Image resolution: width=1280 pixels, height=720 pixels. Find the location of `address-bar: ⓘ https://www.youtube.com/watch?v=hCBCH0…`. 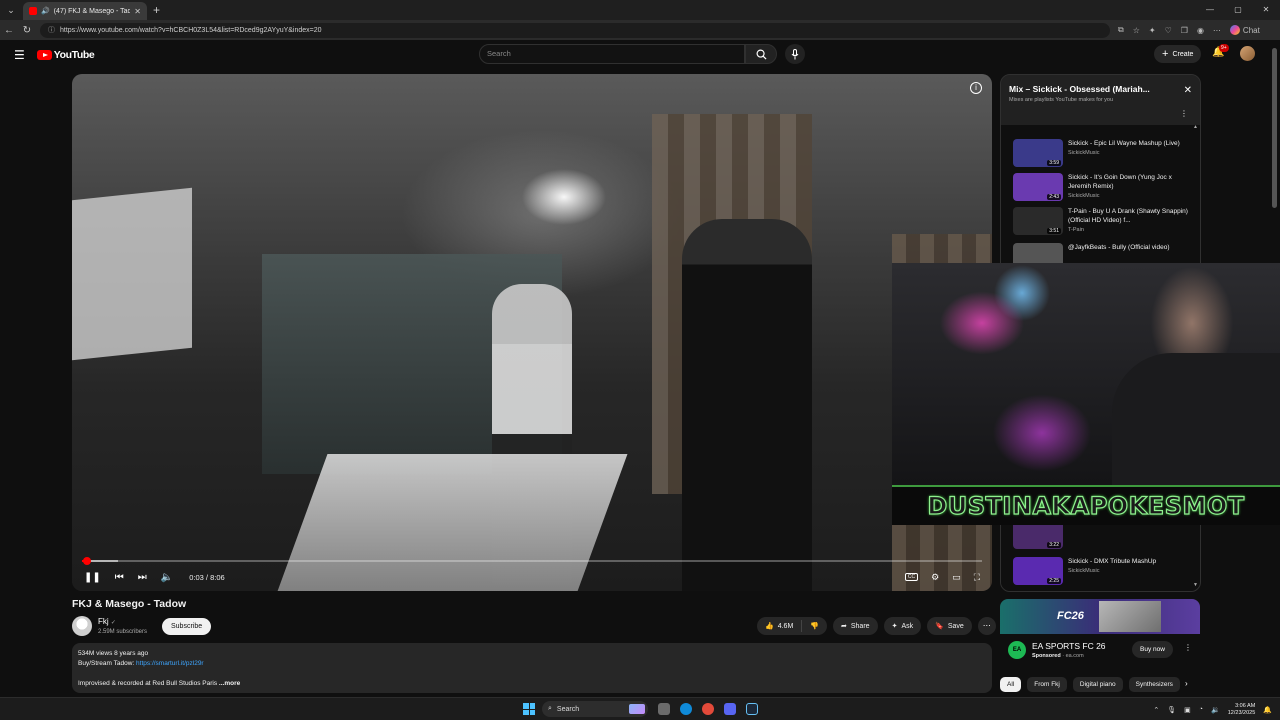

address-bar: ⓘ https://www.youtube.com/watch?v=hCBCH0… is located at coordinates (575, 30).